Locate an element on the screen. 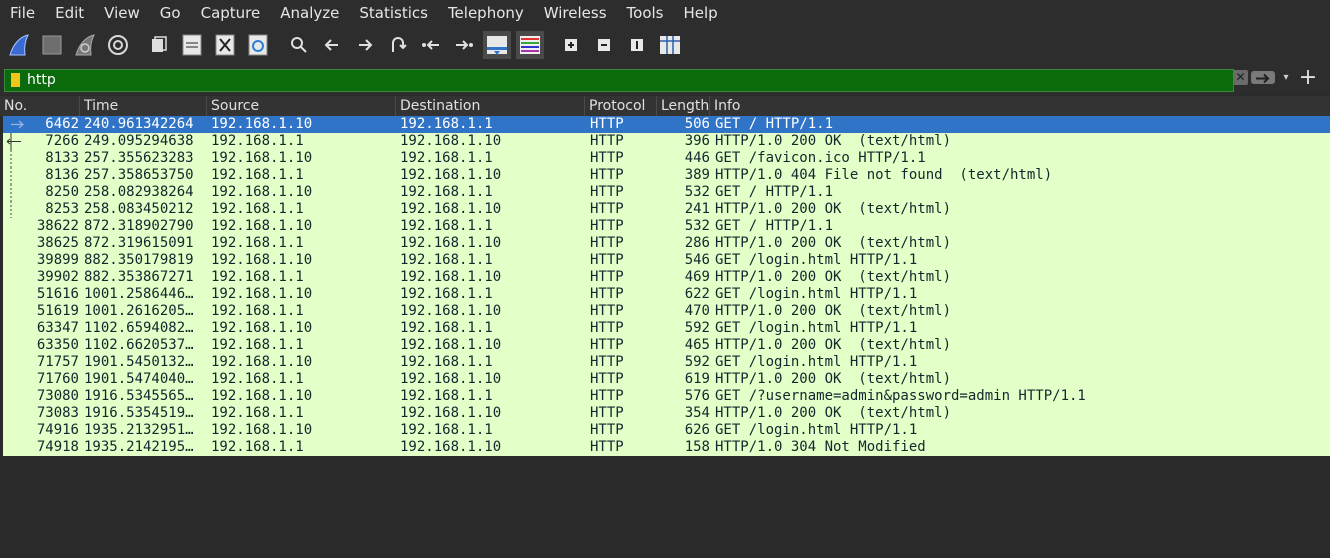  display-filter-input is located at coordinates (627, 80).